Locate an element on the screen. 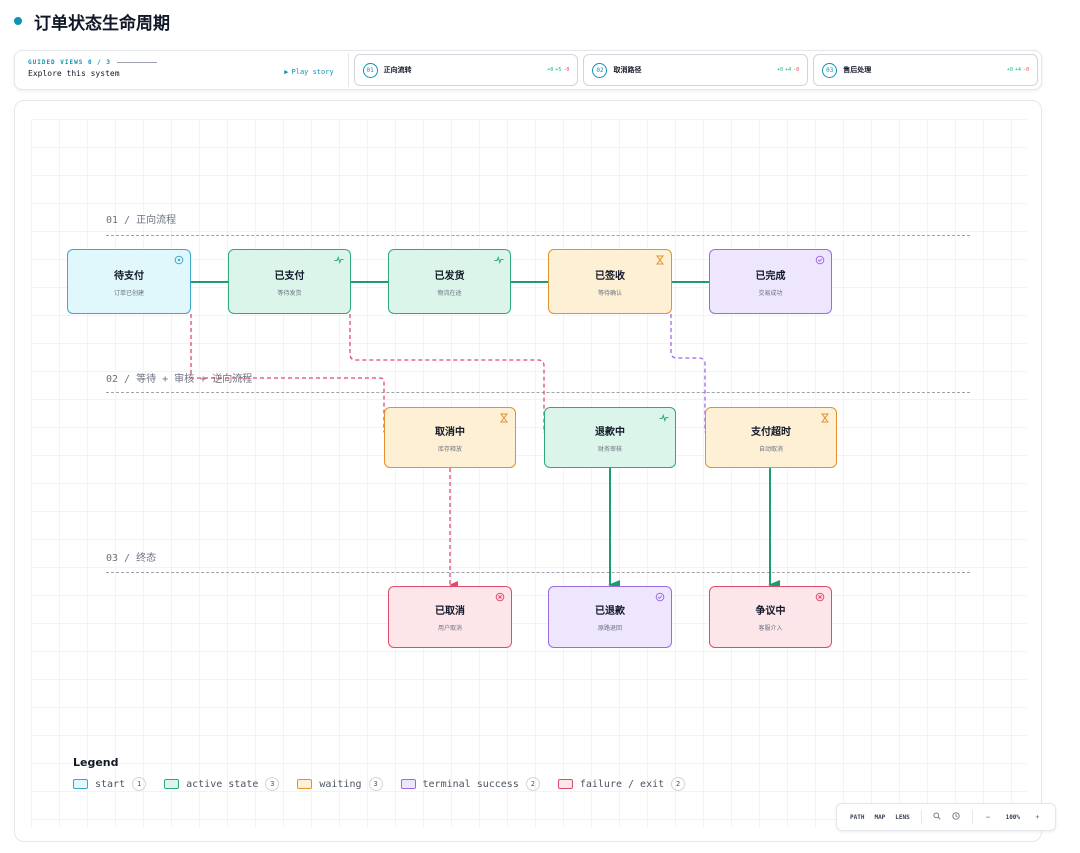 Image resolution: width=1080 pixels, height=853 pixels. node-cancelling: 取消中 库存释放 is located at coordinates (450, 437).